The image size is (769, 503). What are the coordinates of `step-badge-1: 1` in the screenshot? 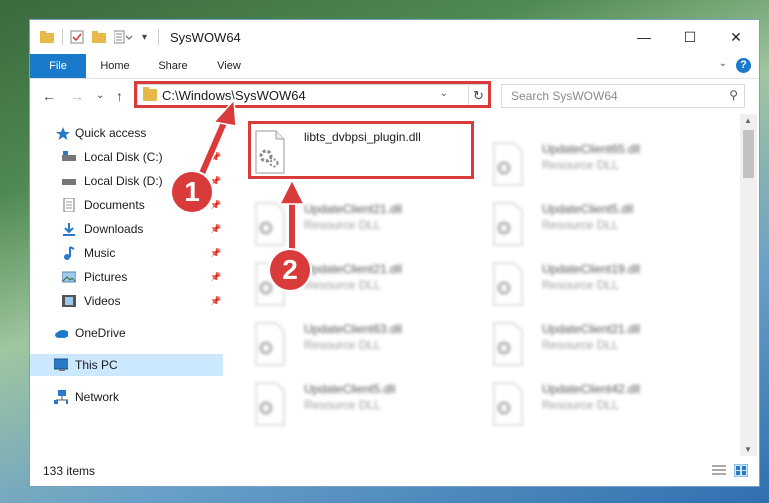 It's located at (192, 192).